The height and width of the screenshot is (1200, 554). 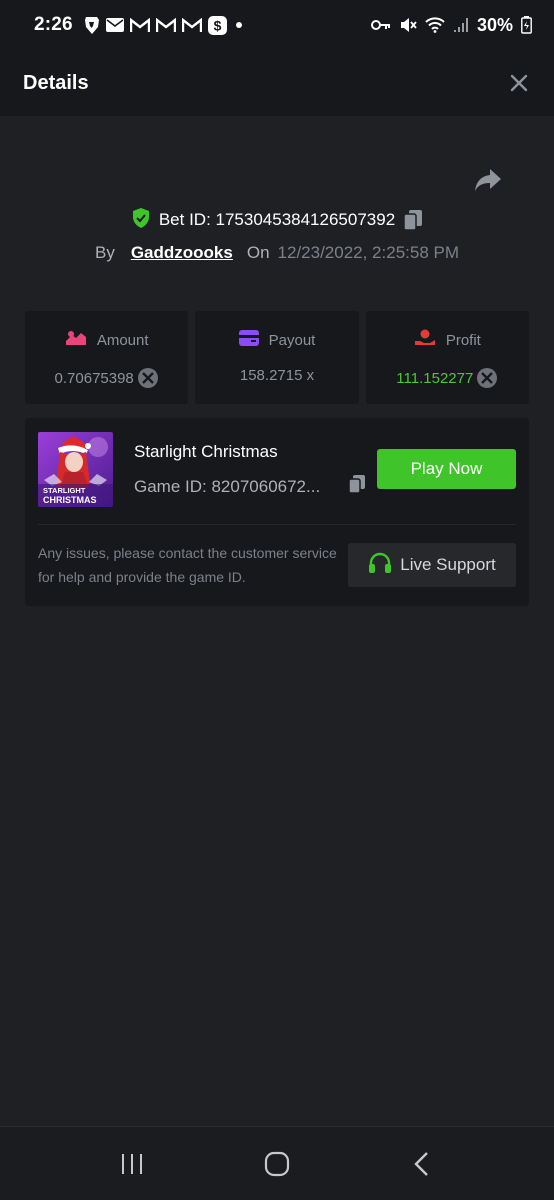 What do you see at coordinates (239, 25) in the screenshot?
I see `dot-icon` at bounding box center [239, 25].